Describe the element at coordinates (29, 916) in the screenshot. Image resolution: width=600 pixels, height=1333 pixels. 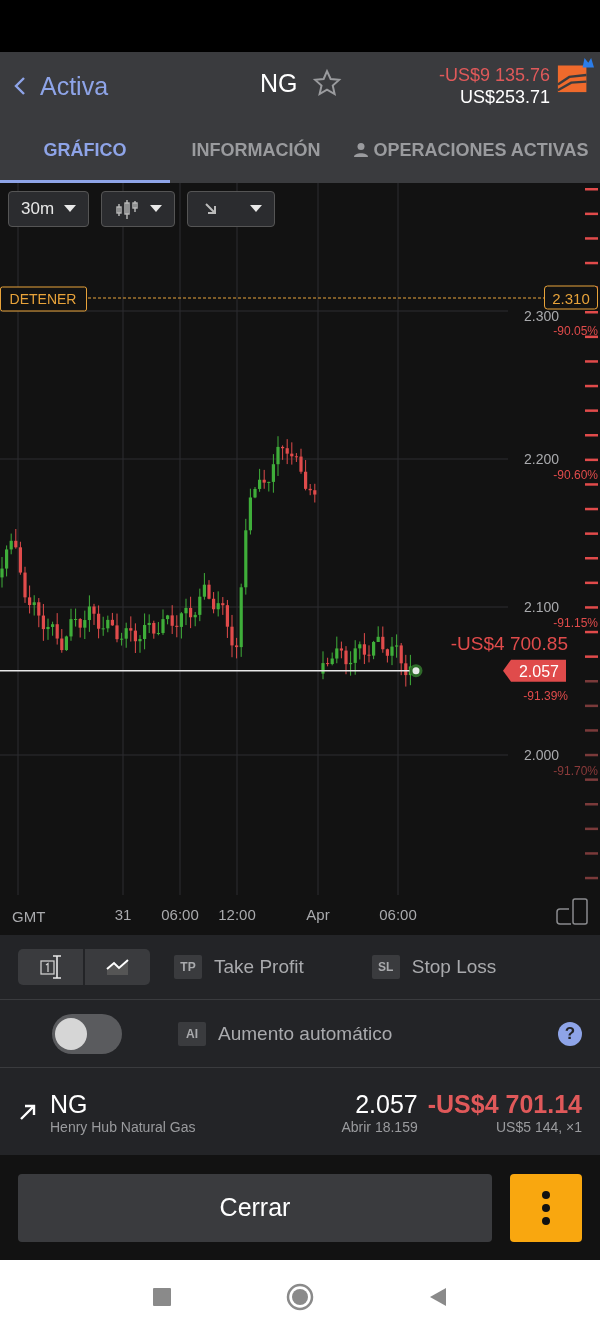
I see `timezone-label: GMT` at that location.